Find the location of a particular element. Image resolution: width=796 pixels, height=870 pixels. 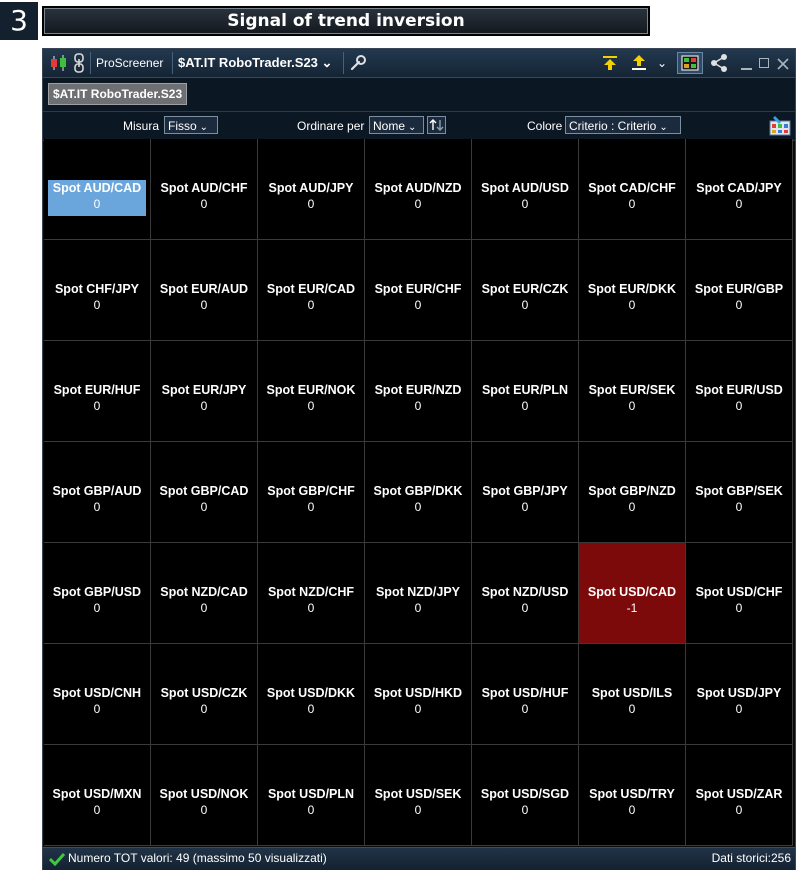

screener-cell: Spot GBP/NZD 0 is located at coordinates (632, 492).